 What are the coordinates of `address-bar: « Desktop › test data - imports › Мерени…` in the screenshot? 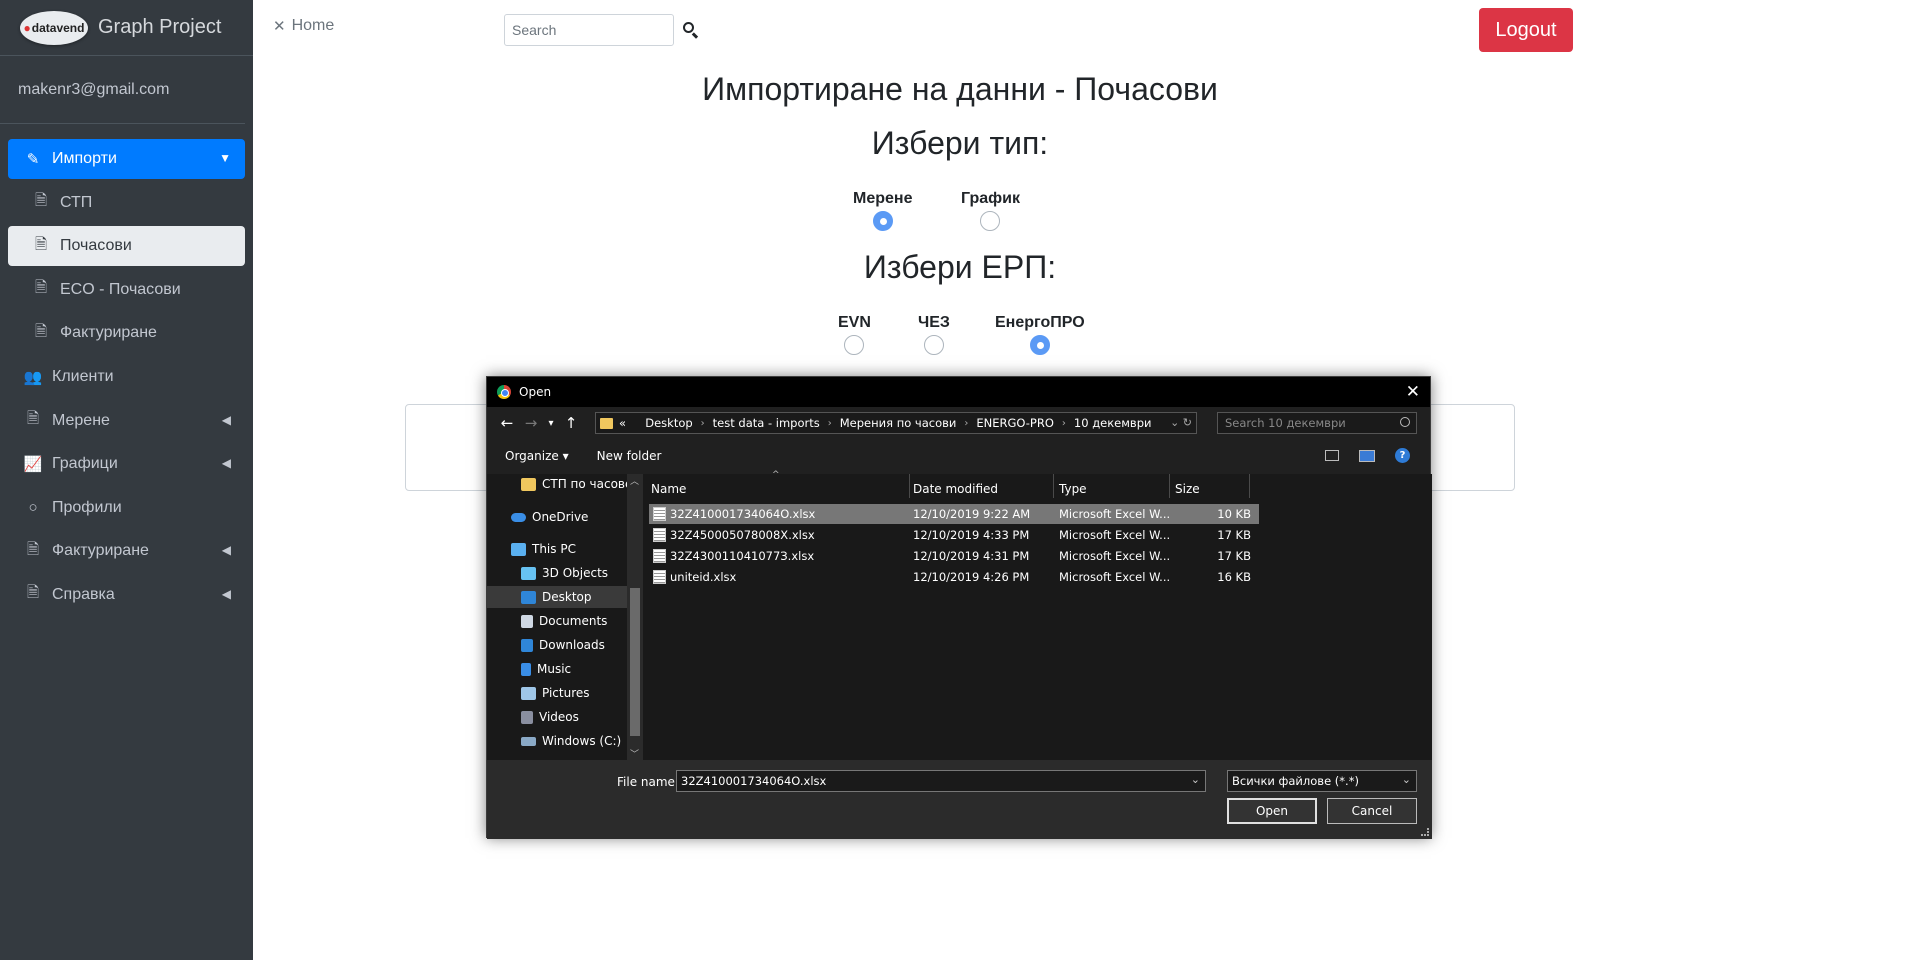 It's located at (896, 423).